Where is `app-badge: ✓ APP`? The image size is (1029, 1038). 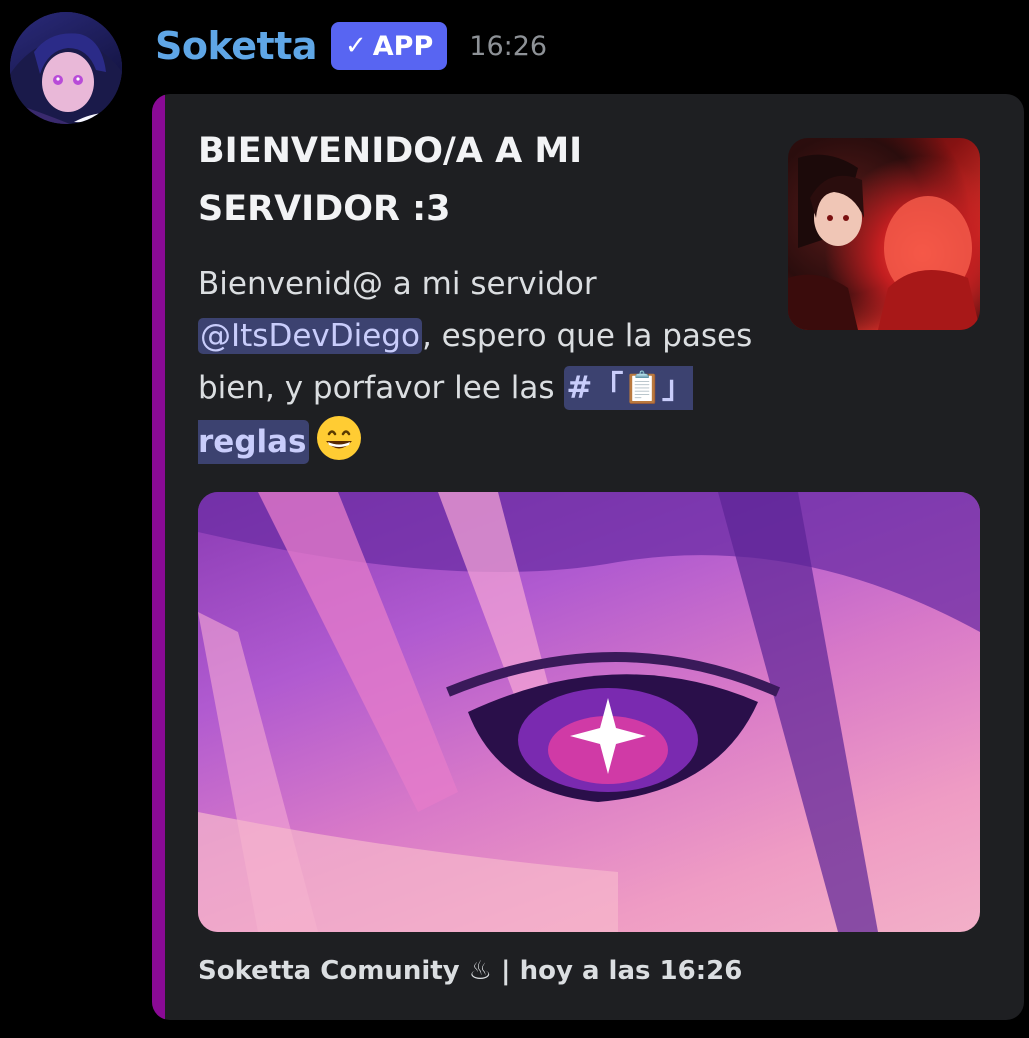
app-badge: ✓ APP is located at coordinates (389, 46).